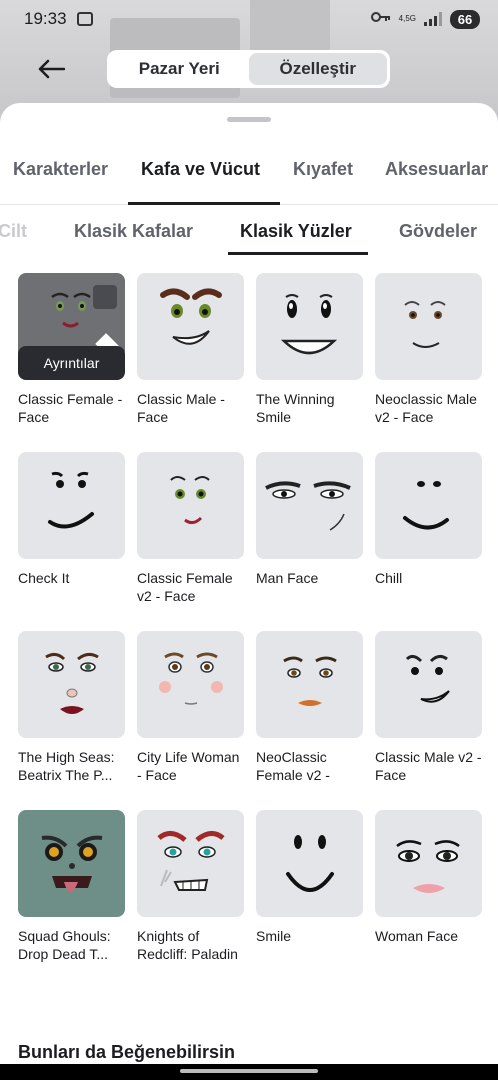 The image size is (498, 1080). What do you see at coordinates (274, 936) in the screenshot?
I see `item-name: Smile` at bounding box center [274, 936].